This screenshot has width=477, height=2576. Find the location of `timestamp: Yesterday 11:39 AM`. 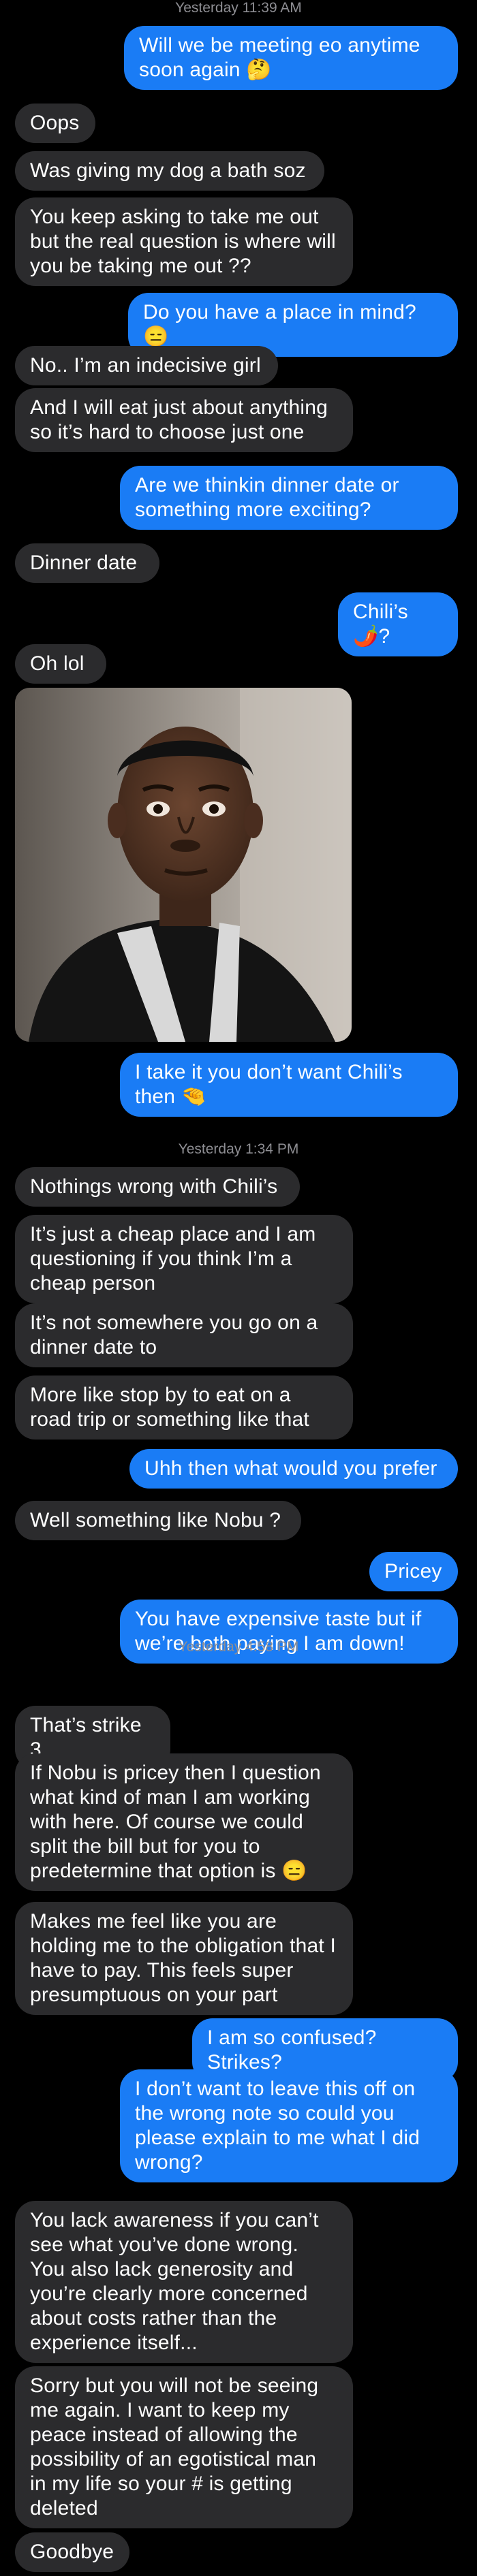

timestamp: Yesterday 11:39 AM is located at coordinates (238, 8).